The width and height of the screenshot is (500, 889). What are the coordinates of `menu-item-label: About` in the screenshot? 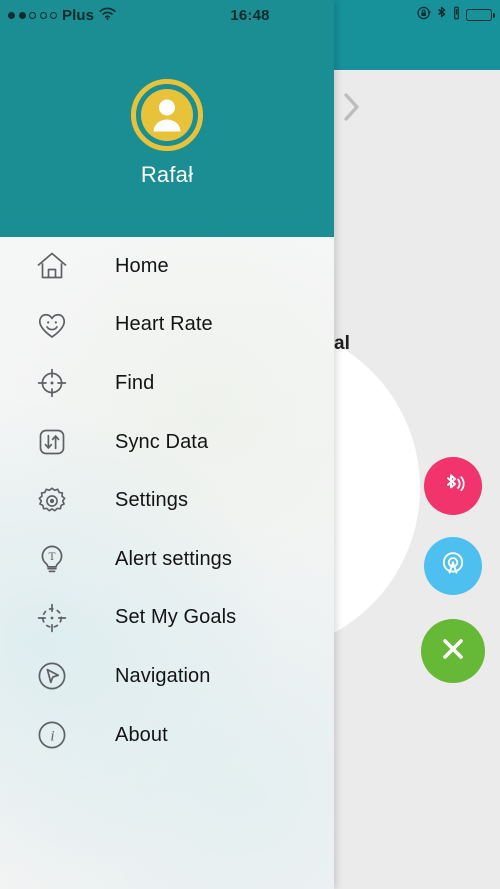 It's located at (141, 734).